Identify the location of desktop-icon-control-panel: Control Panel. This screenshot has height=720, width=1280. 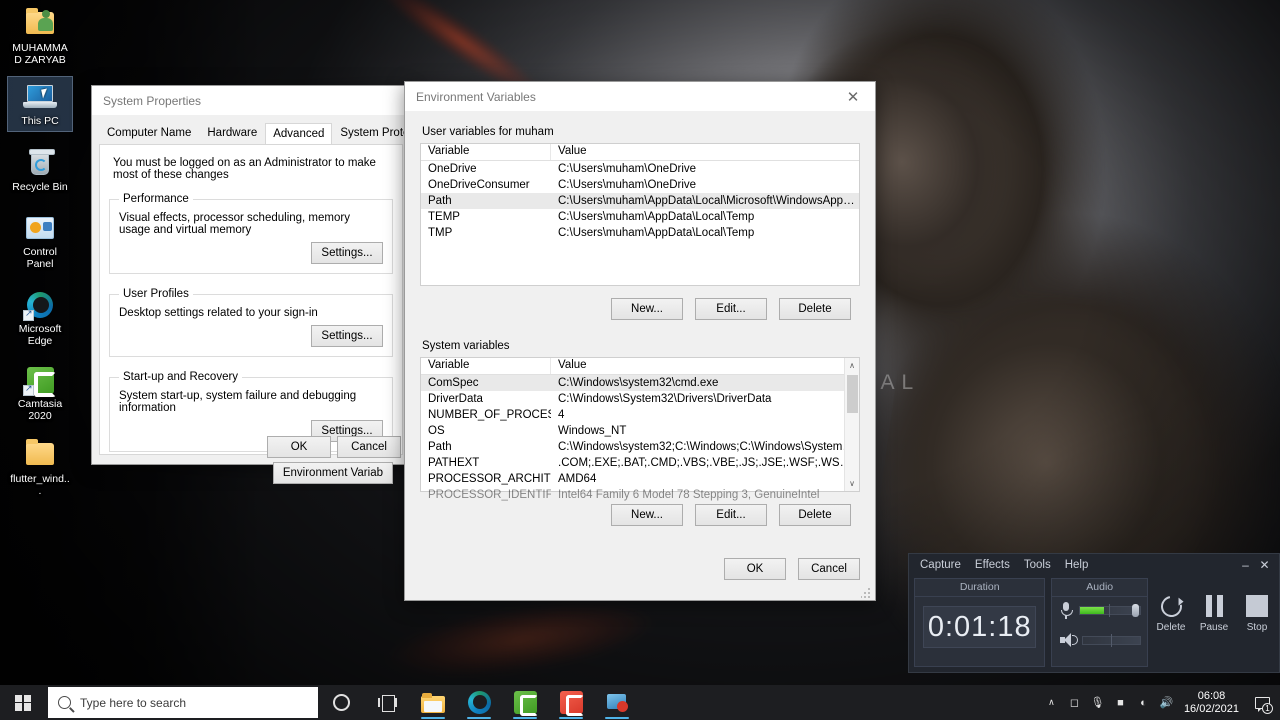
(40, 240).